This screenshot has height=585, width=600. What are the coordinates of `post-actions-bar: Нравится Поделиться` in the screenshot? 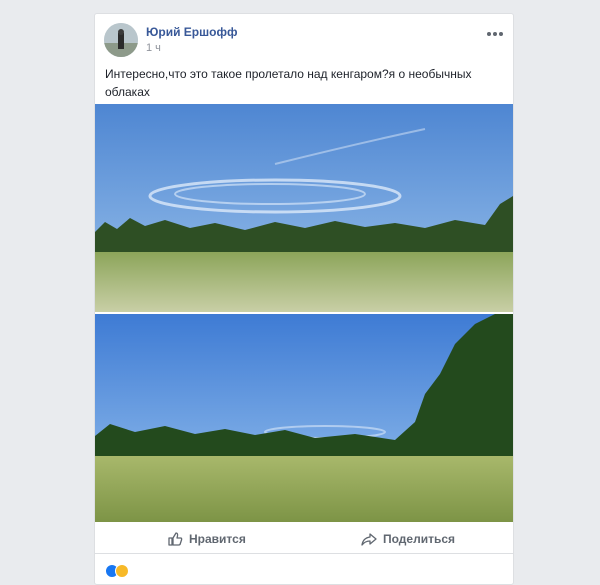 It's located at (304, 538).